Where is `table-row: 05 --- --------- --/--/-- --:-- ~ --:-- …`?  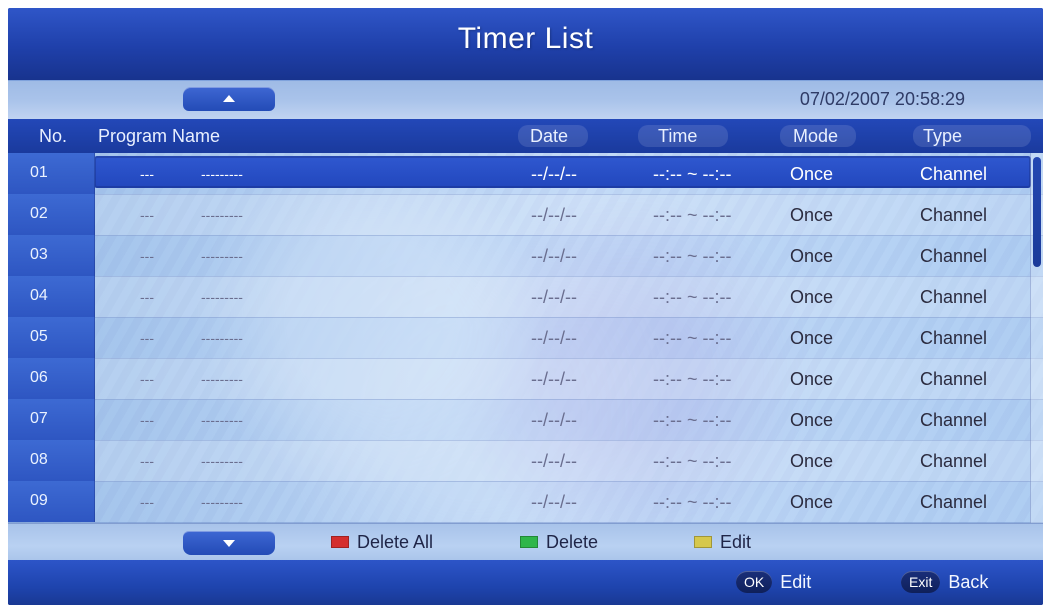 table-row: 05 --- --------- --/--/-- --:-- ~ --:-- … is located at coordinates (525, 338).